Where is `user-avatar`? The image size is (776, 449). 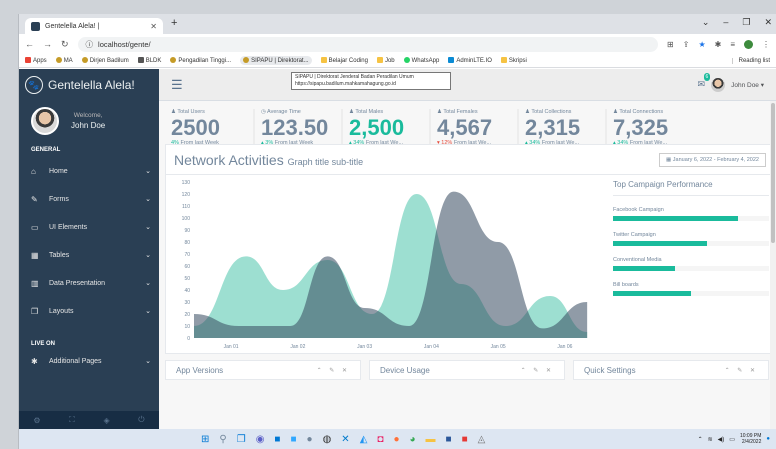 user-avatar is located at coordinates (718, 84).